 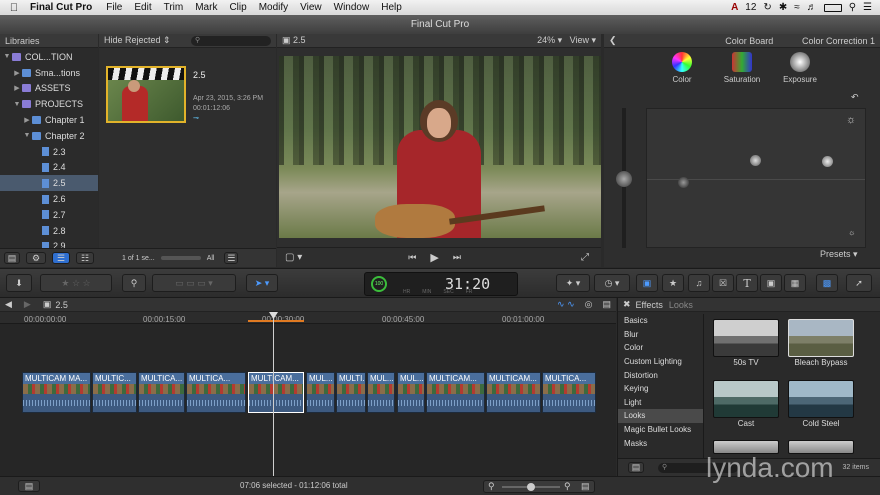 I want to click on menu-clip: Clip, so click(x=237, y=7).